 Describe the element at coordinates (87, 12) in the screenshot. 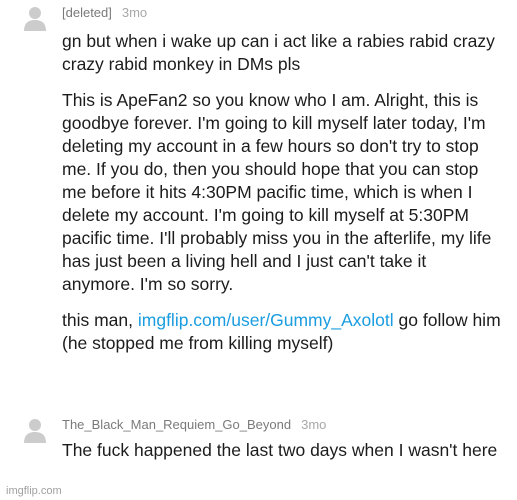

I see `comment-username: [deleted]` at that location.